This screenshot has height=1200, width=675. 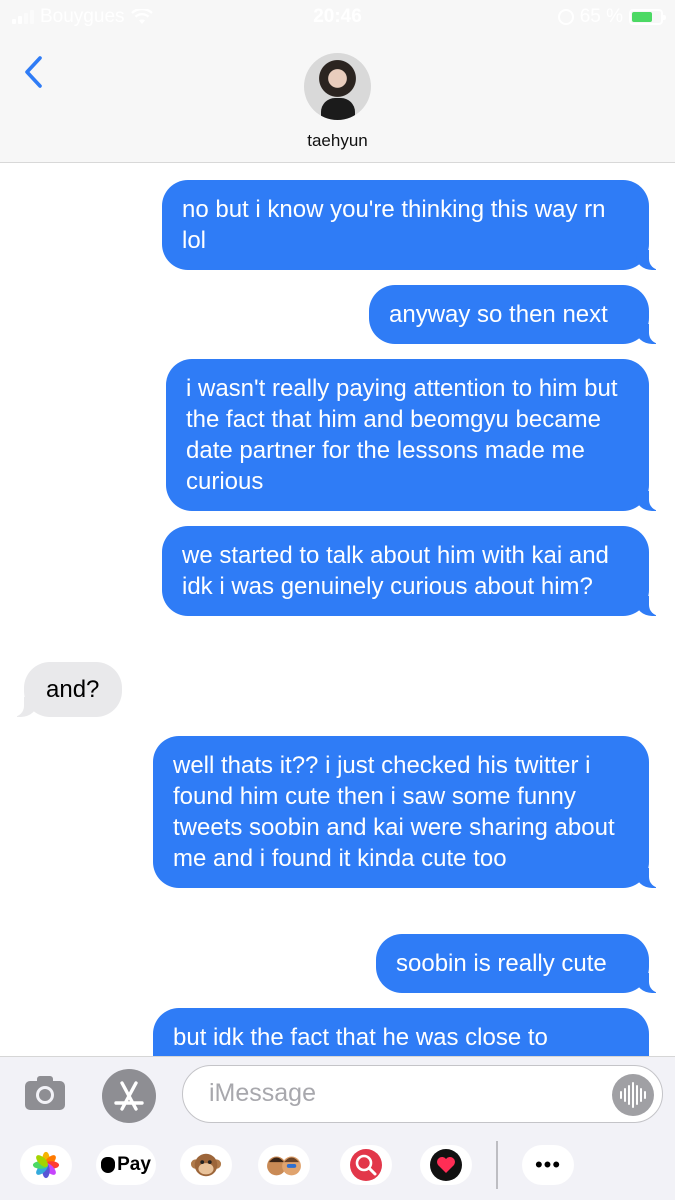 I want to click on message-bubble-received: and?, so click(x=66, y=689).